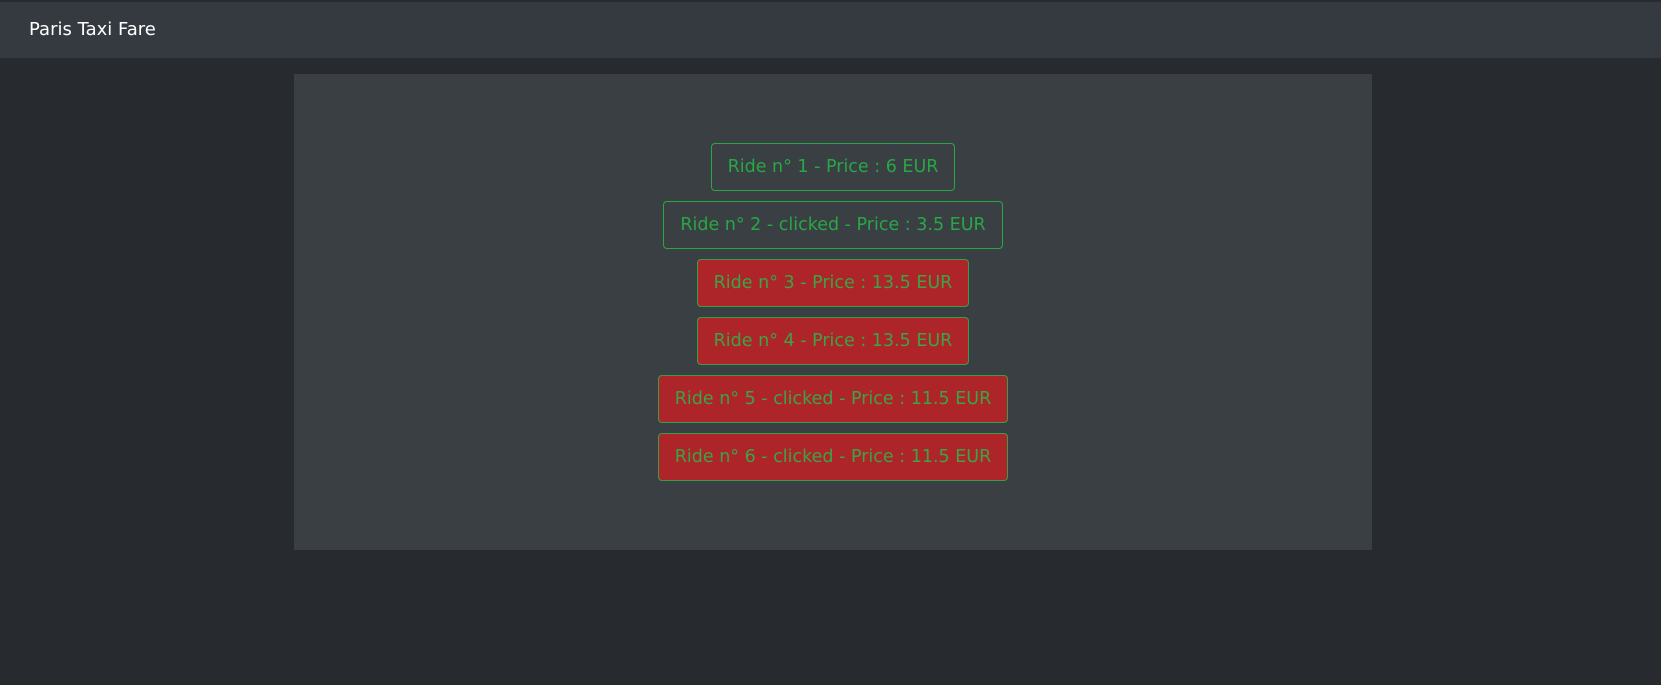  Describe the element at coordinates (833, 167) in the screenshot. I see `ride-button-1: Ride n° 1 - Price : 6 EUR` at that location.